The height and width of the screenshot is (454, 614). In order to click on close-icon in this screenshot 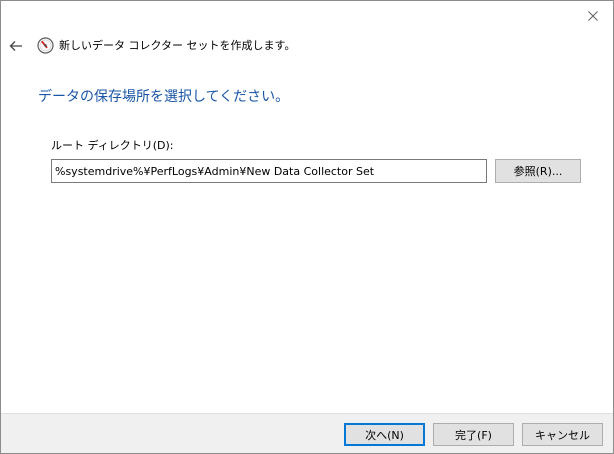, I will do `click(593, 16)`.